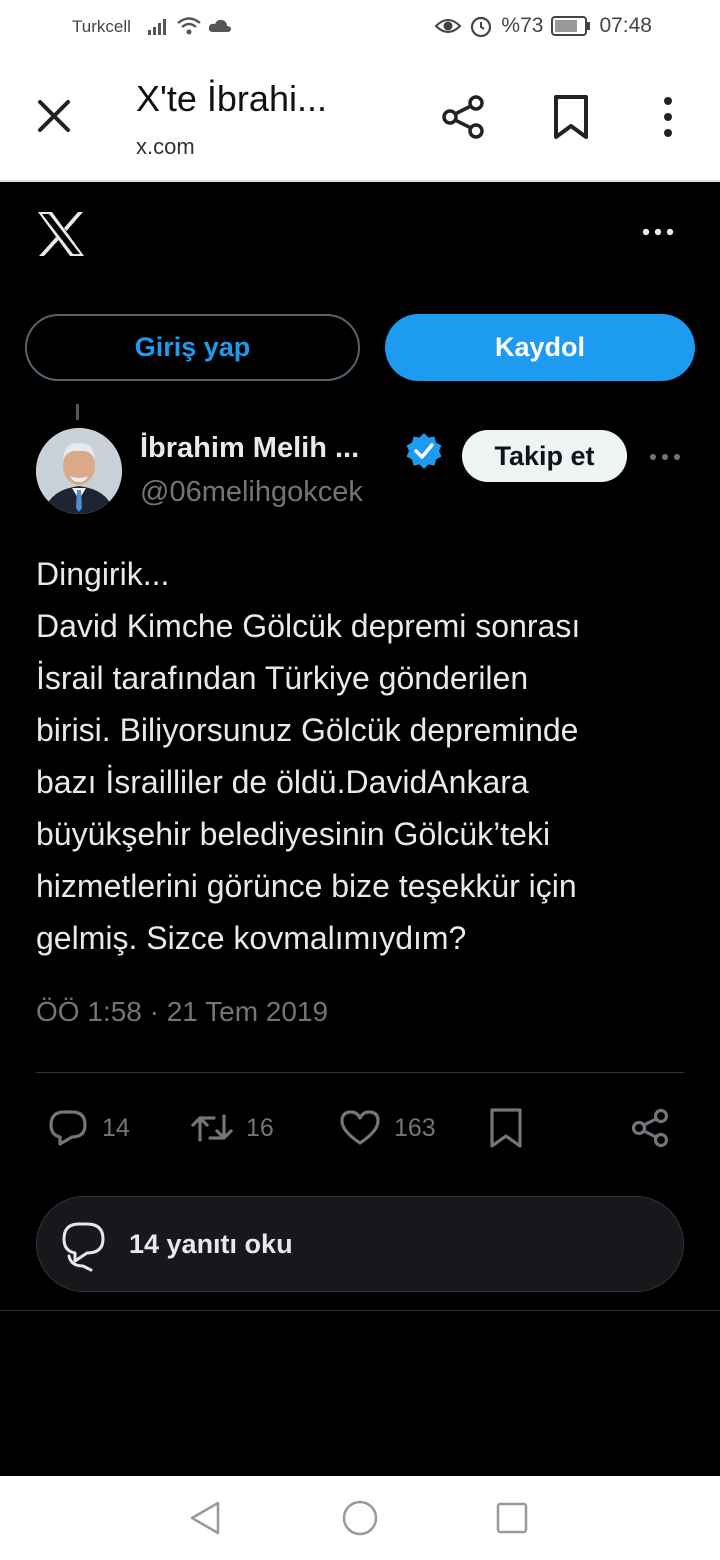  What do you see at coordinates (360, 1244) in the screenshot?
I see `read-replies-button: 14 yanıtı oku` at bounding box center [360, 1244].